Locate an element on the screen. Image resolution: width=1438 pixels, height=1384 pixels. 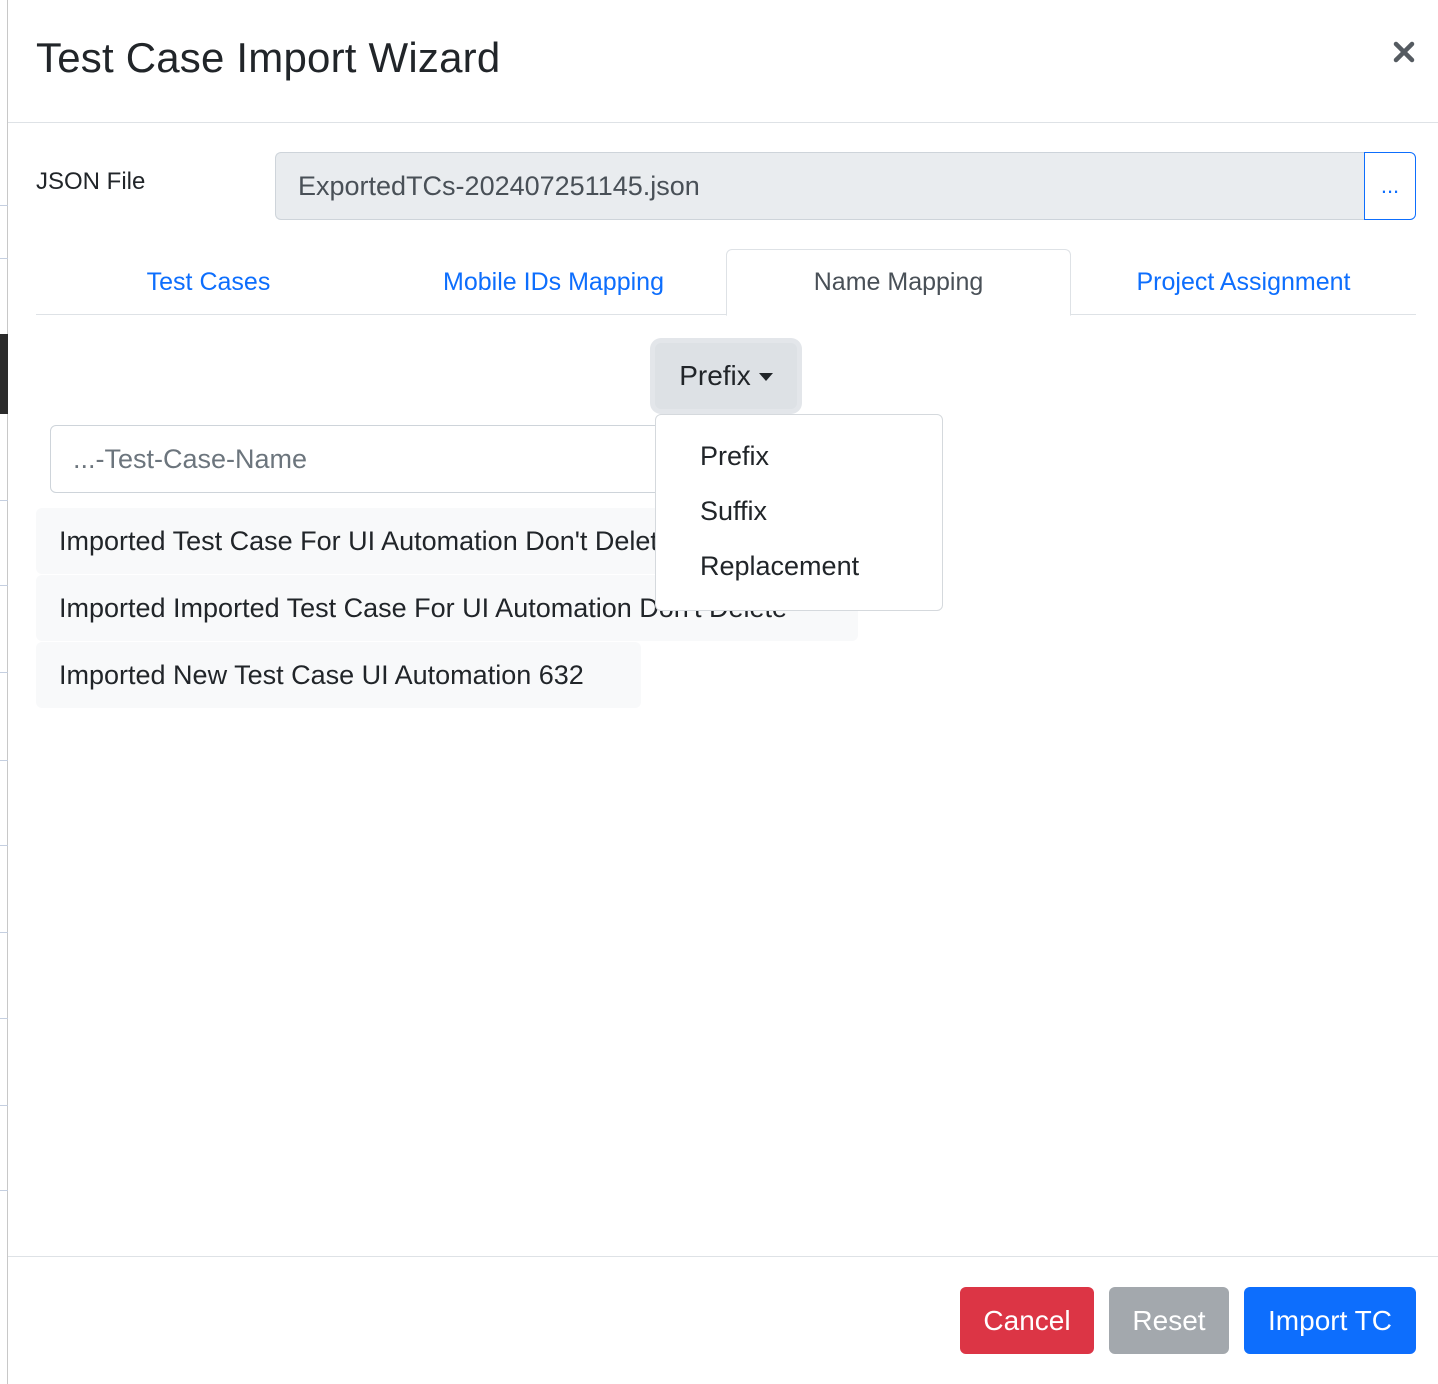
close-button is located at coordinates (1404, 52).